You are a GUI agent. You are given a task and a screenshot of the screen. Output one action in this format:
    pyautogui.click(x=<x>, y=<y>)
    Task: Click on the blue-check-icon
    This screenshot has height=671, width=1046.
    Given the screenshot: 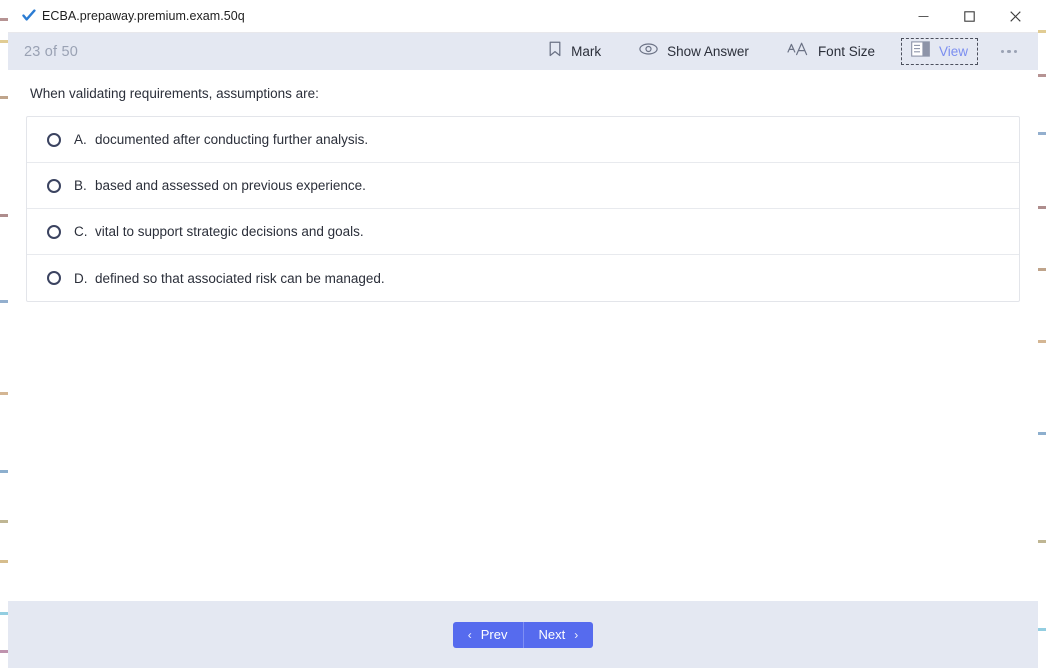 What is the action you would take?
    pyautogui.click(x=29, y=16)
    